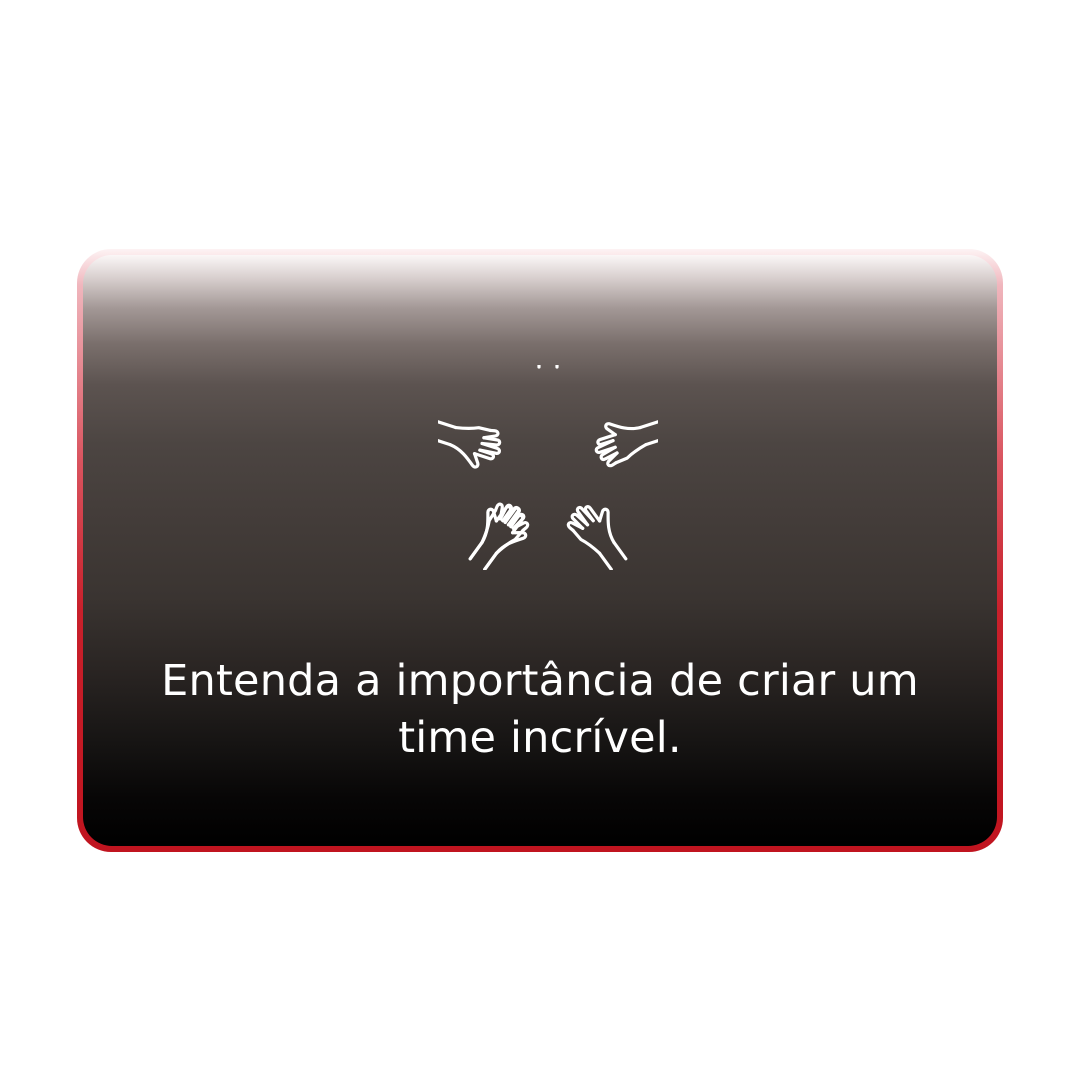 The width and height of the screenshot is (1080, 1080). What do you see at coordinates (540, 681) in the screenshot?
I see `headline-line-1: Entenda a importância de criar um` at bounding box center [540, 681].